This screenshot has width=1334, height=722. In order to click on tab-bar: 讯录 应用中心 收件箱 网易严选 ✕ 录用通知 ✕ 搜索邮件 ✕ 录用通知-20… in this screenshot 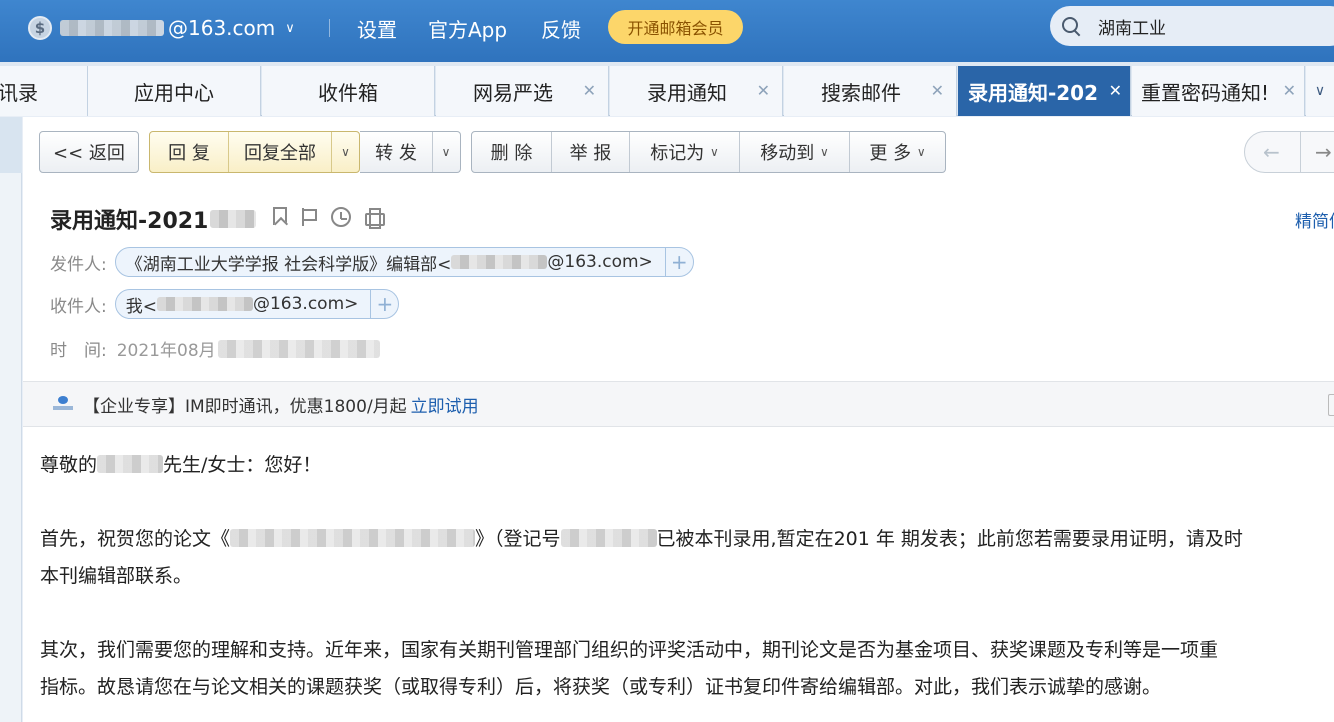, I will do `click(667, 89)`.